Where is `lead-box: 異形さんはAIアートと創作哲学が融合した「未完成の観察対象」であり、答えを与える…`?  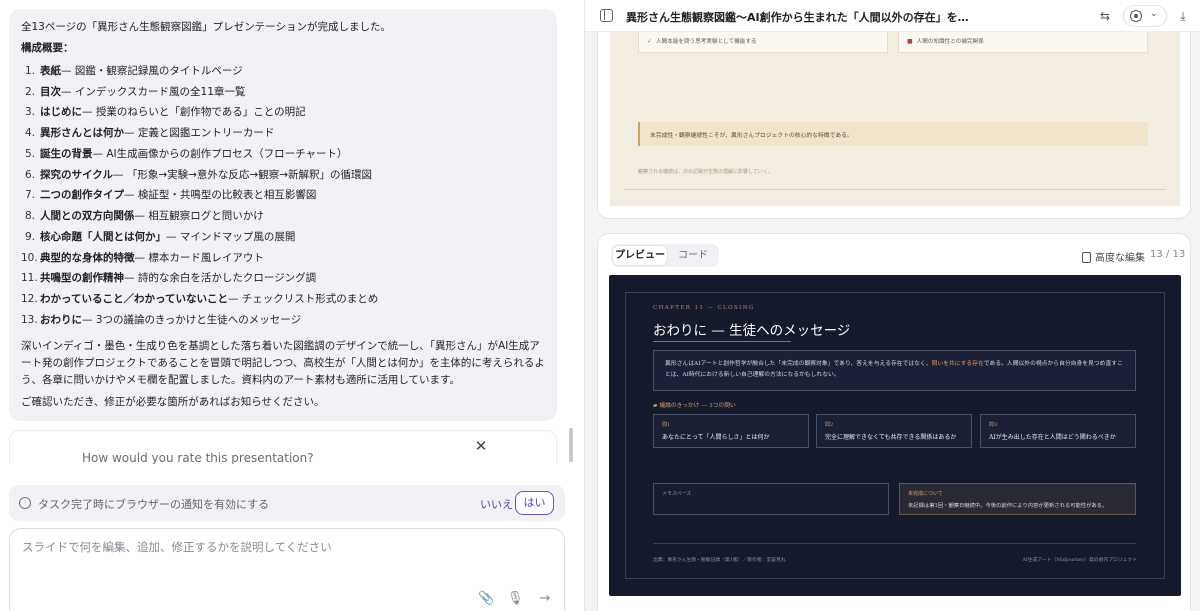
lead-box: 異形さんはAIアートと創作哲学が融合した「未完成の観察対象」であり、答えを与える… is located at coordinates (894, 370).